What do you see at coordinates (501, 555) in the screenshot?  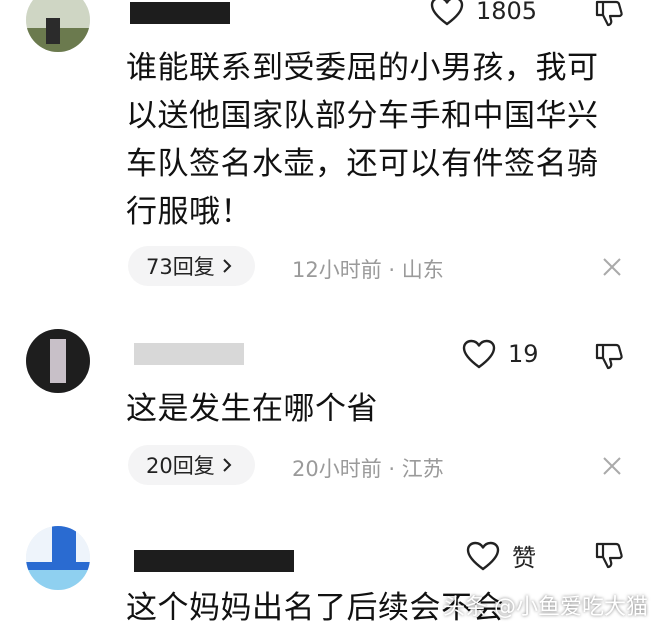 I see `like-control: 赞` at bounding box center [501, 555].